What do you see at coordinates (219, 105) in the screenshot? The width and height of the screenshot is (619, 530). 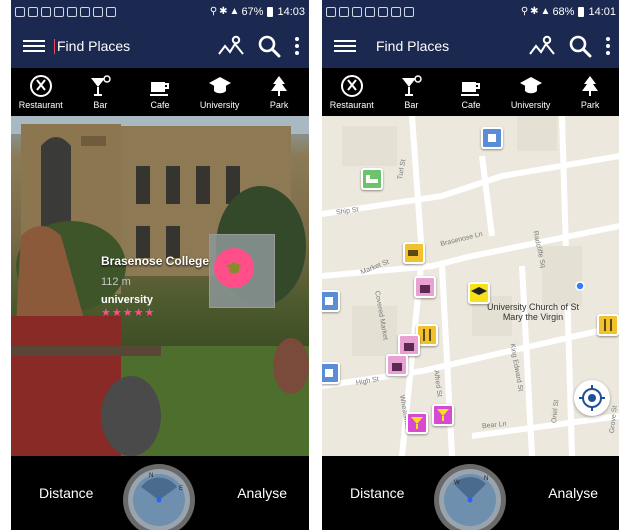 I see `category-label: University` at bounding box center [219, 105].